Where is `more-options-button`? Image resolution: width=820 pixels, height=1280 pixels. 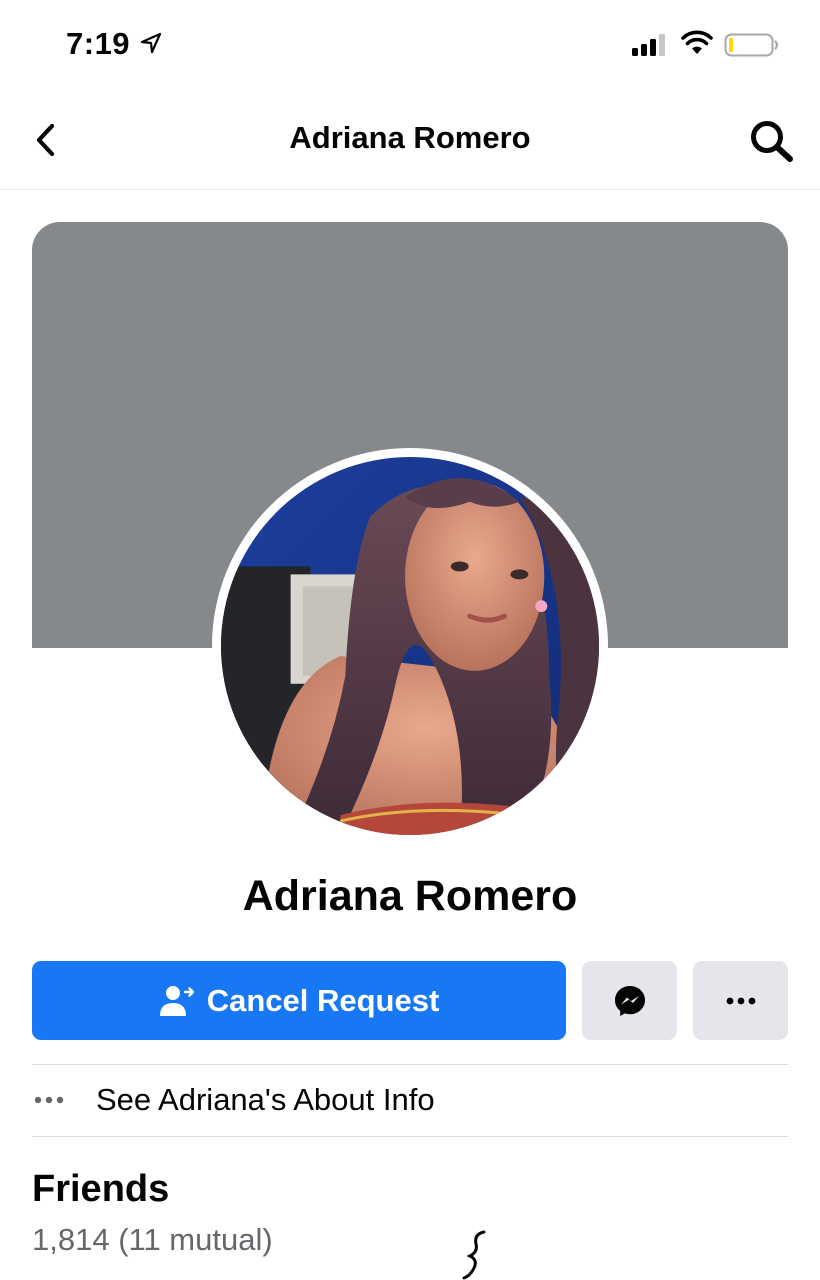 more-options-button is located at coordinates (740, 1000).